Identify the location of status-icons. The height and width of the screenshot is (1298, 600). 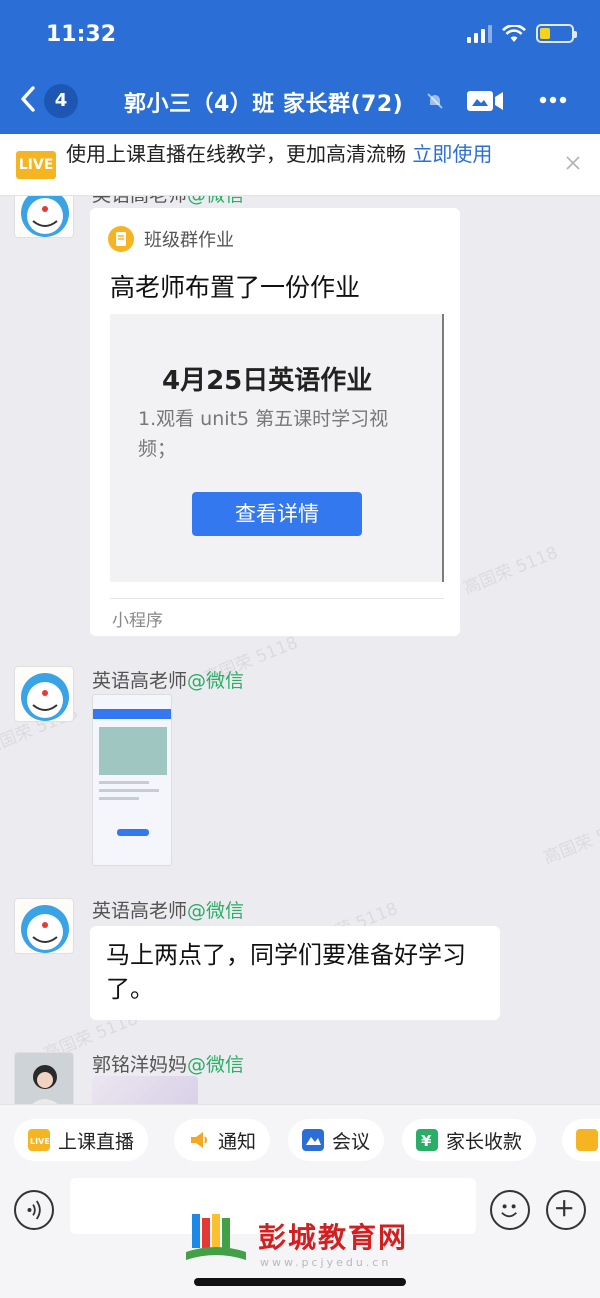
(522, 33).